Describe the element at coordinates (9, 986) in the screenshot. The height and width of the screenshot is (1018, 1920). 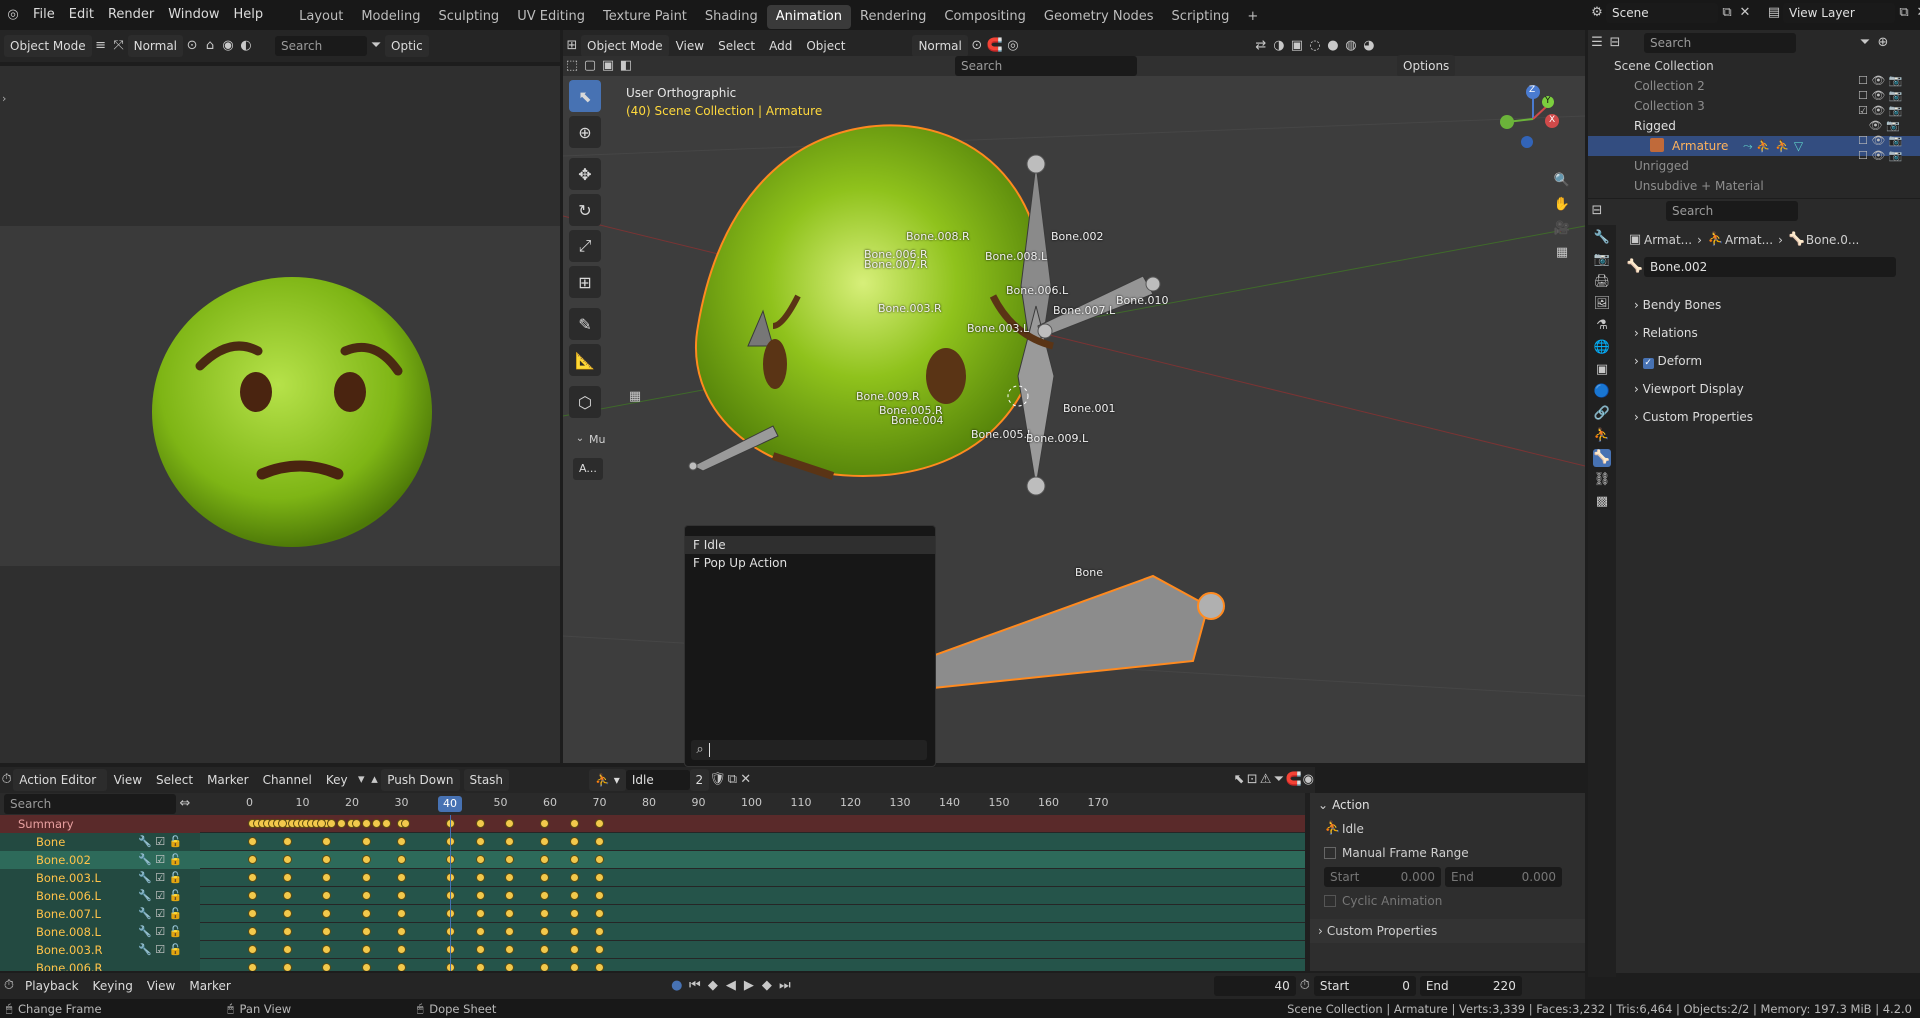
I see `timeline-editor-icon: ⏱` at that location.